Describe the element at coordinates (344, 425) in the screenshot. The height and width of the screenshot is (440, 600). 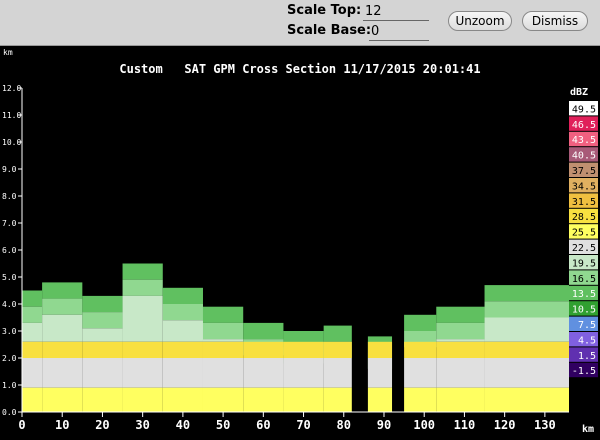
I see `x-tick-label: 80` at that location.